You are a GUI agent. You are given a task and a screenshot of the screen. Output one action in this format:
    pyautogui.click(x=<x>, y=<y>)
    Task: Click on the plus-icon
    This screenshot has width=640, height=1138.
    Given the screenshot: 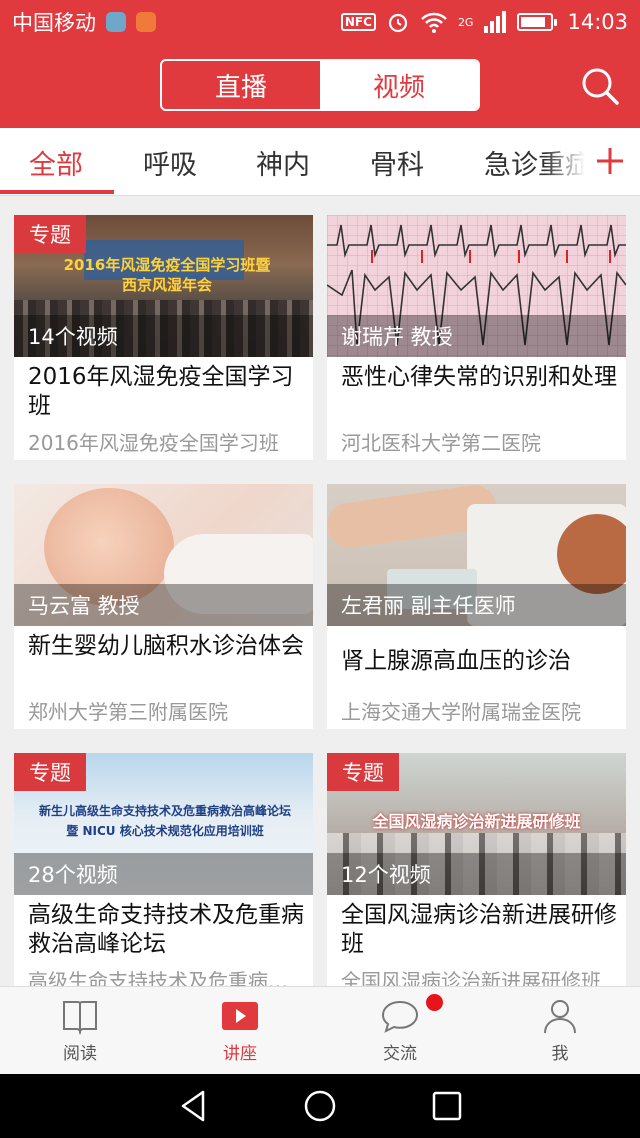 What is the action you would take?
    pyautogui.click(x=610, y=161)
    